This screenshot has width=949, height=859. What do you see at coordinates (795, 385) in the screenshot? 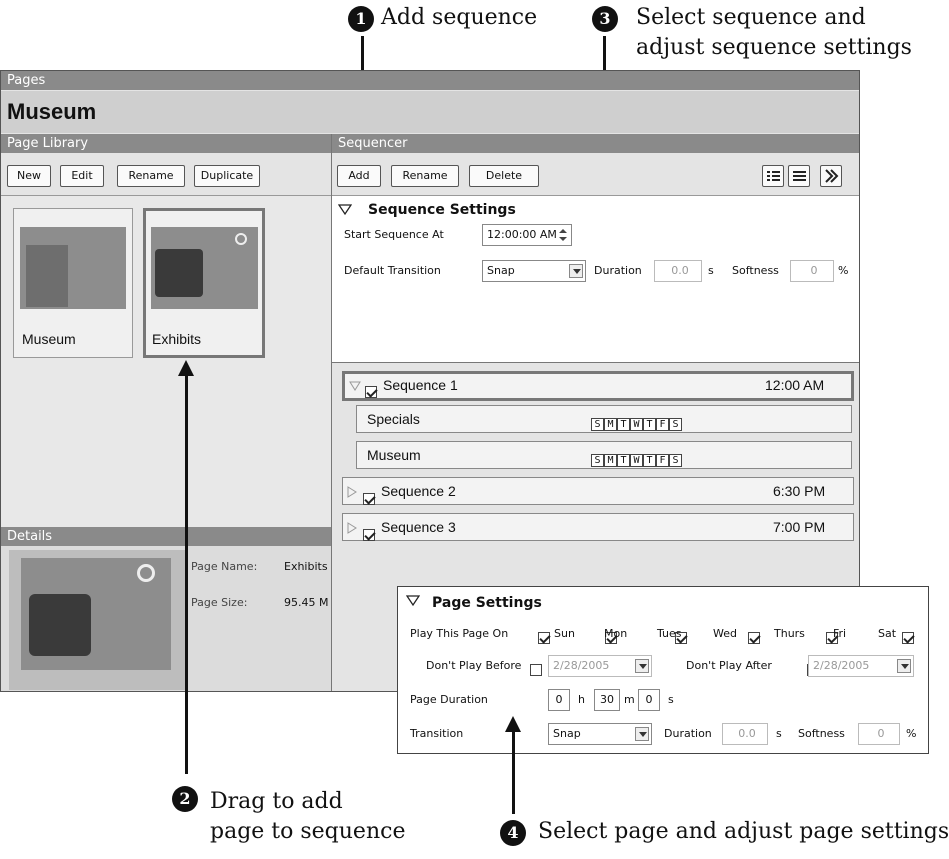
I see `sequence-1-time: 12:00 AM` at bounding box center [795, 385].